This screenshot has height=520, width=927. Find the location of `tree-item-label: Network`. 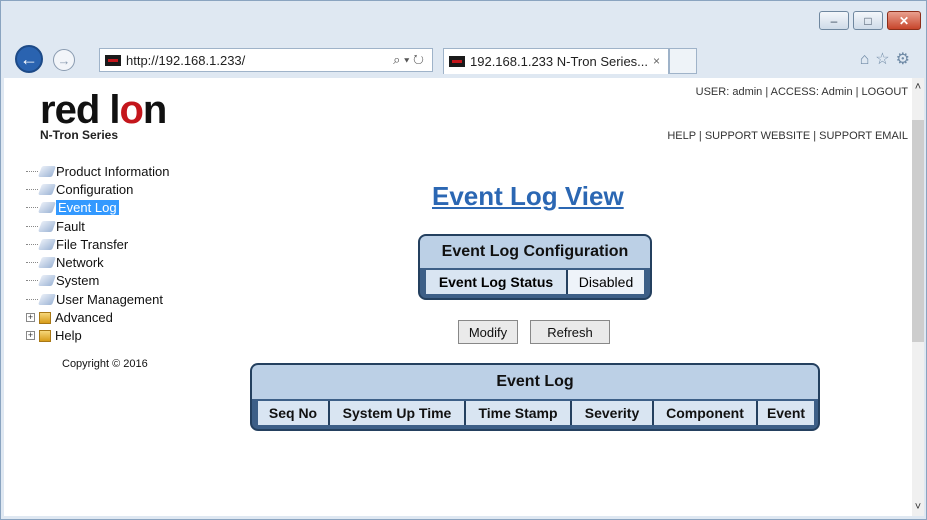

tree-item-label: Network is located at coordinates (80, 263).